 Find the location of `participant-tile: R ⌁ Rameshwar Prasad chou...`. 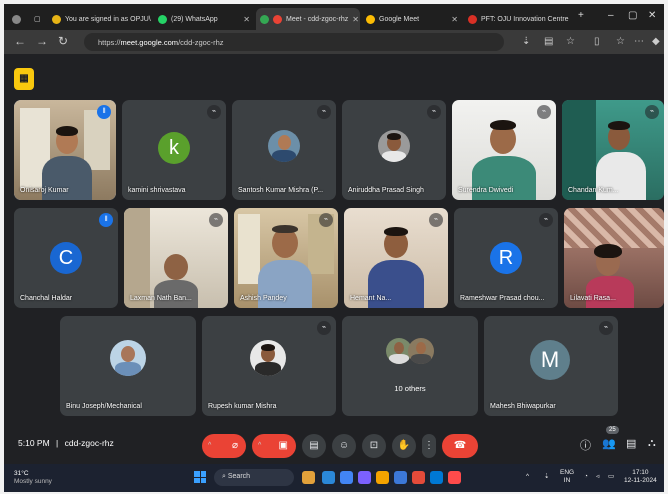

participant-tile: R ⌁ Rameshwar Prasad chou... is located at coordinates (506, 258).